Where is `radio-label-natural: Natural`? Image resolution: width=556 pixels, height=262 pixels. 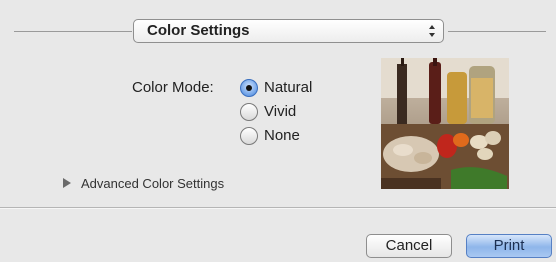 radio-label-natural: Natural is located at coordinates (288, 87).